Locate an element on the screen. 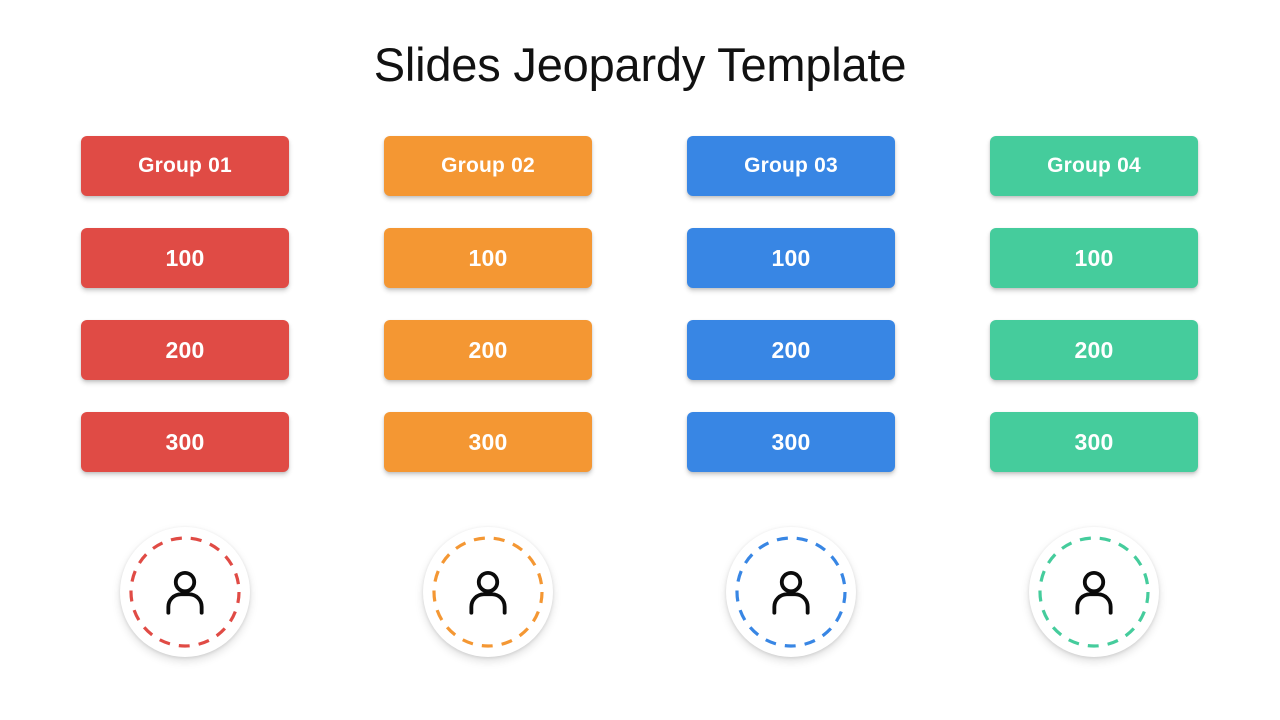 This screenshot has height=720, width=1280. value-tile-group2-300: 300 is located at coordinates (488, 442).